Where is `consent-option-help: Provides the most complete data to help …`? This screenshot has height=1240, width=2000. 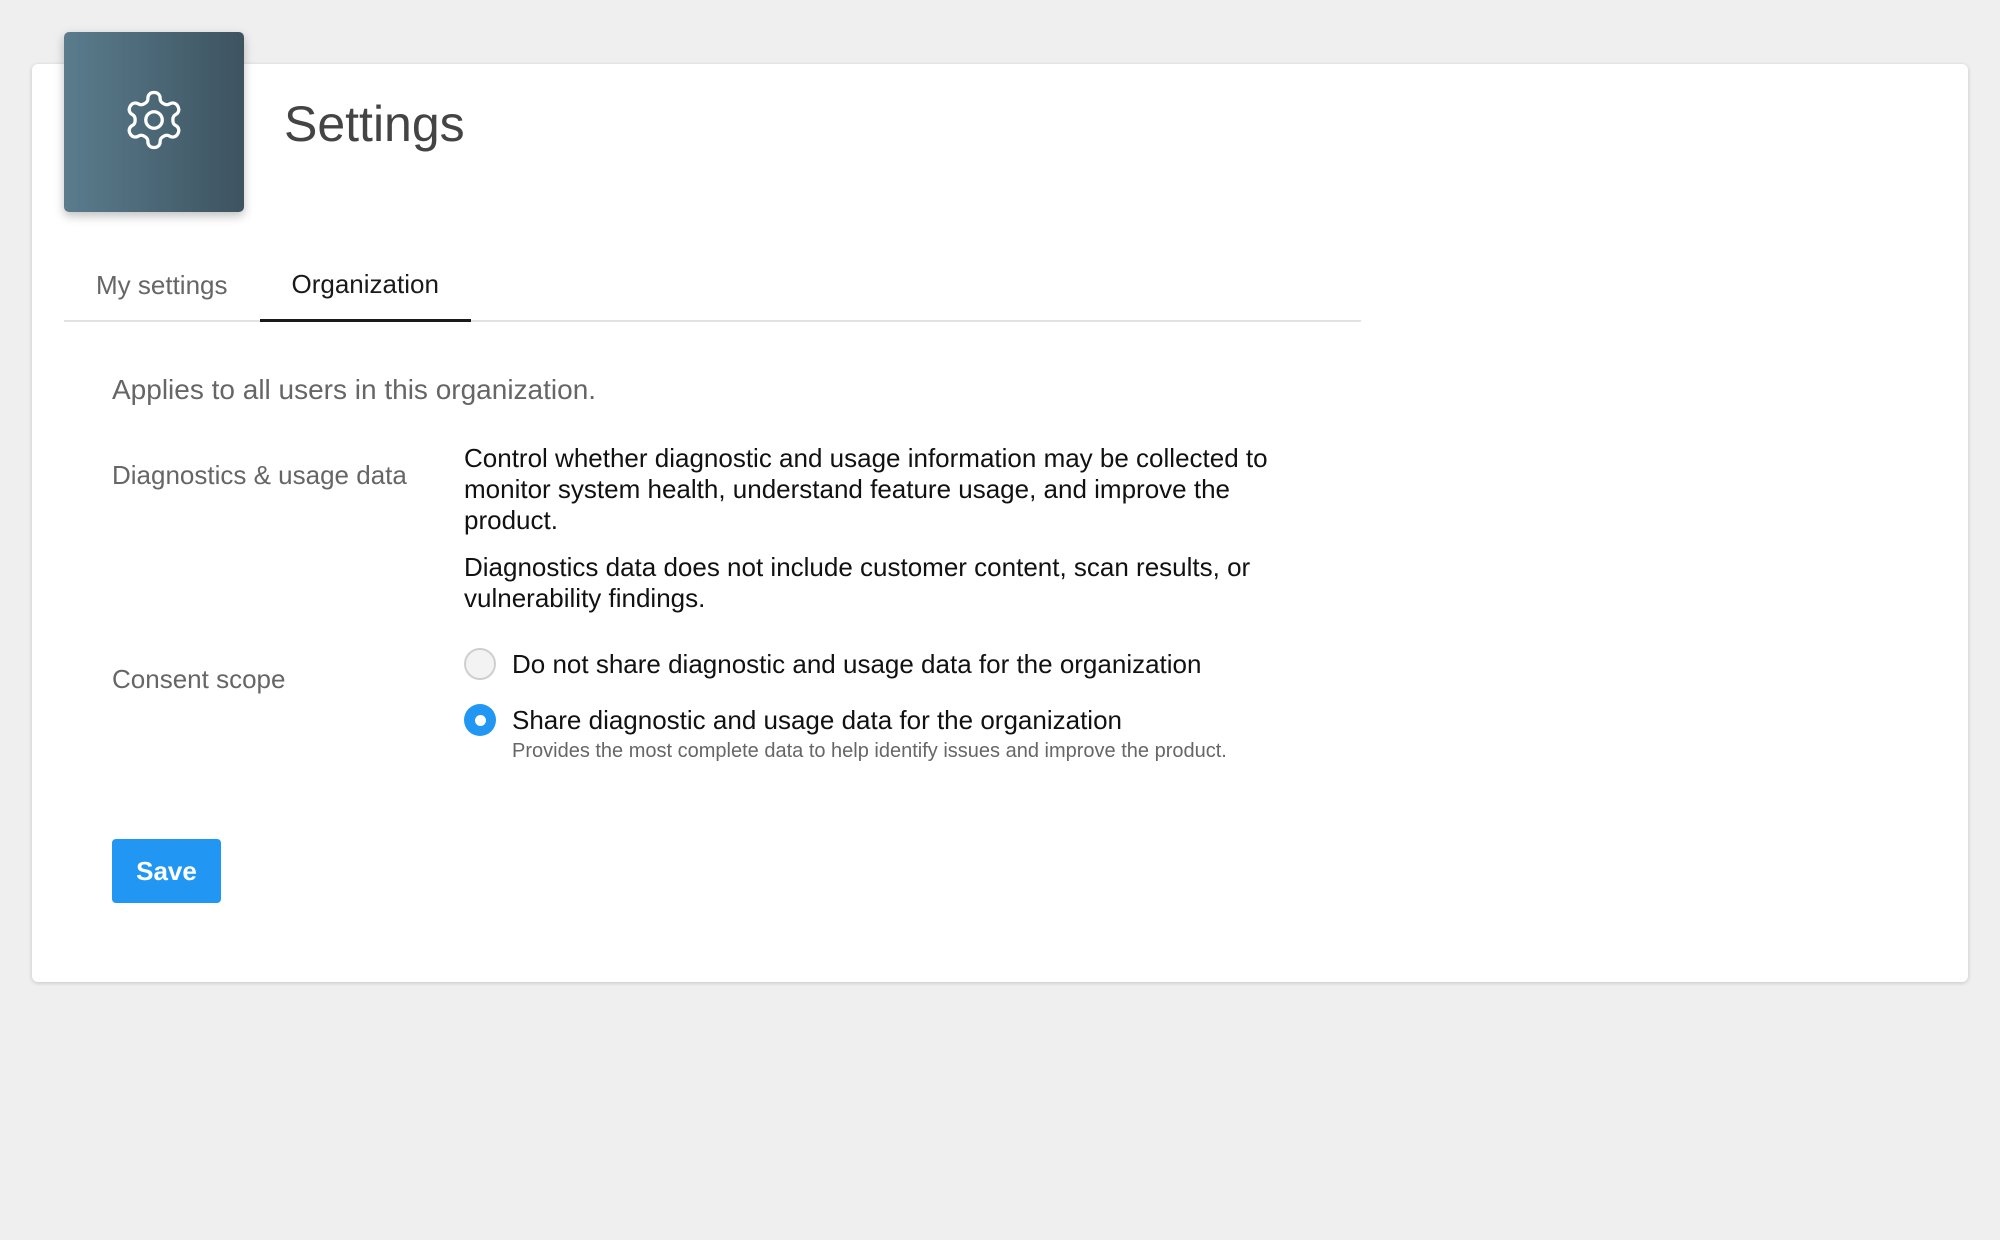
consent-option-help: Provides the most complete data to help … is located at coordinates (869, 751).